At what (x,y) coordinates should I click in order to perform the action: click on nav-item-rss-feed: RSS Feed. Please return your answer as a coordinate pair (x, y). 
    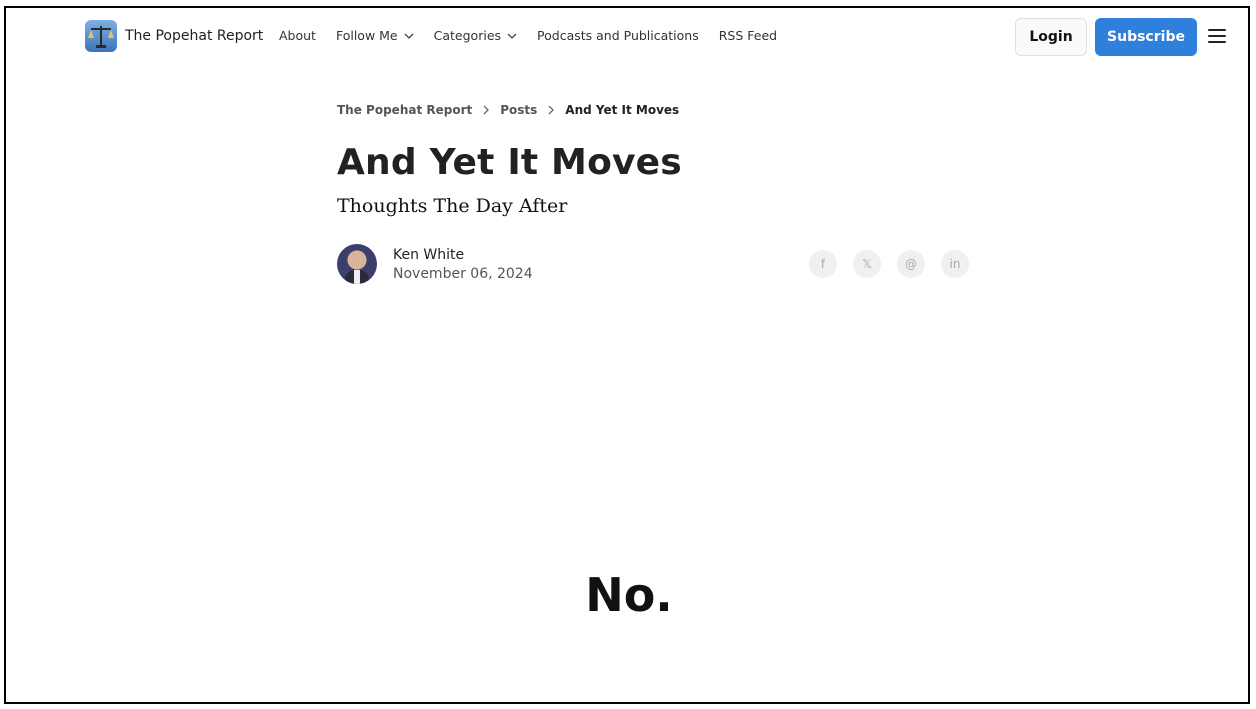
    Looking at the image, I should click on (748, 35).